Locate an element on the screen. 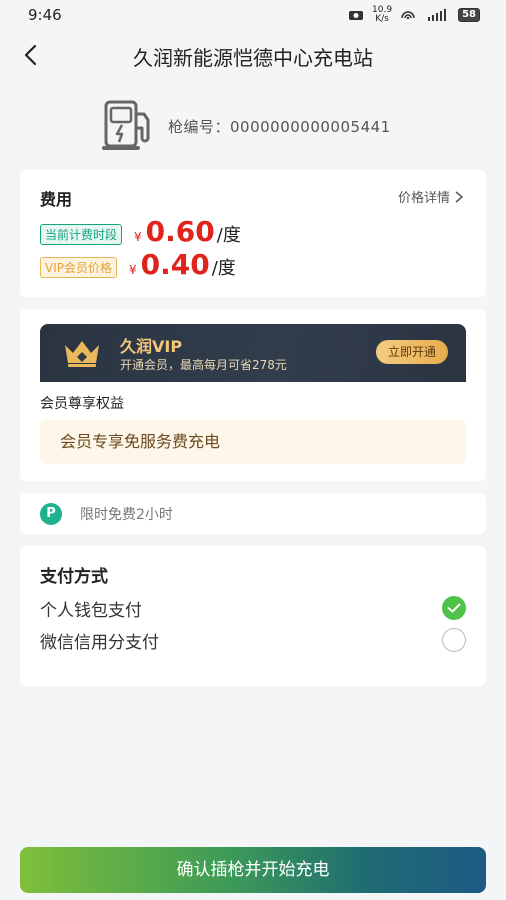 This screenshot has height=900, width=506. parking-text: 限时免费2小时 is located at coordinates (126, 514).